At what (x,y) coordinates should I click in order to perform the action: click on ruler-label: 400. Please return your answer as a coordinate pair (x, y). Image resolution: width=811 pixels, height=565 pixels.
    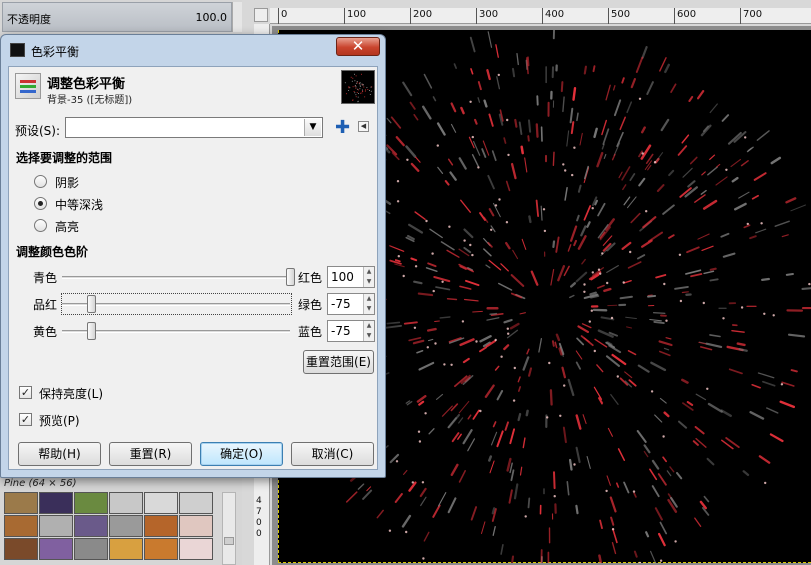
    Looking at the image, I should click on (555, 14).